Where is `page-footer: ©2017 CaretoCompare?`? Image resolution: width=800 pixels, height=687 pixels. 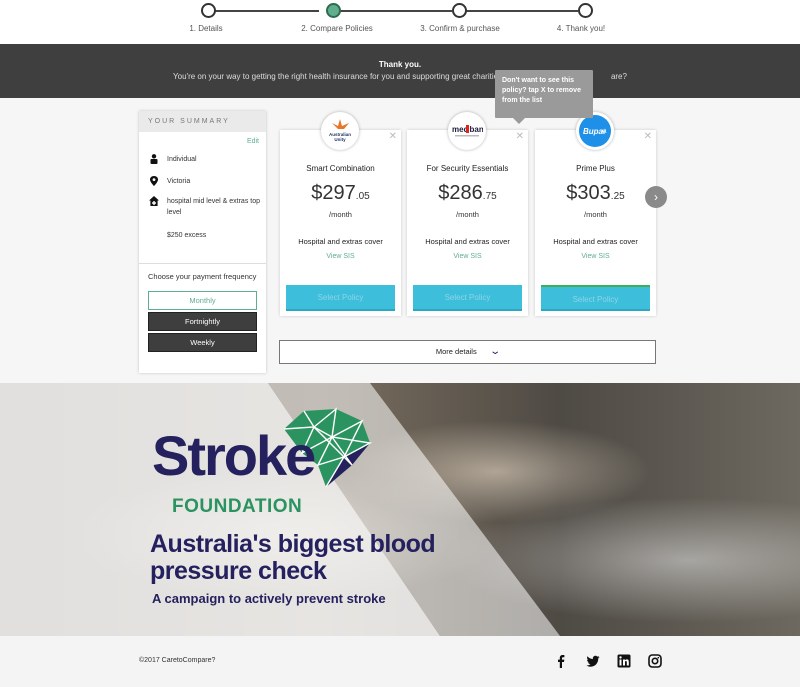
page-footer: ©2017 CaretoCompare? is located at coordinates (400, 661).